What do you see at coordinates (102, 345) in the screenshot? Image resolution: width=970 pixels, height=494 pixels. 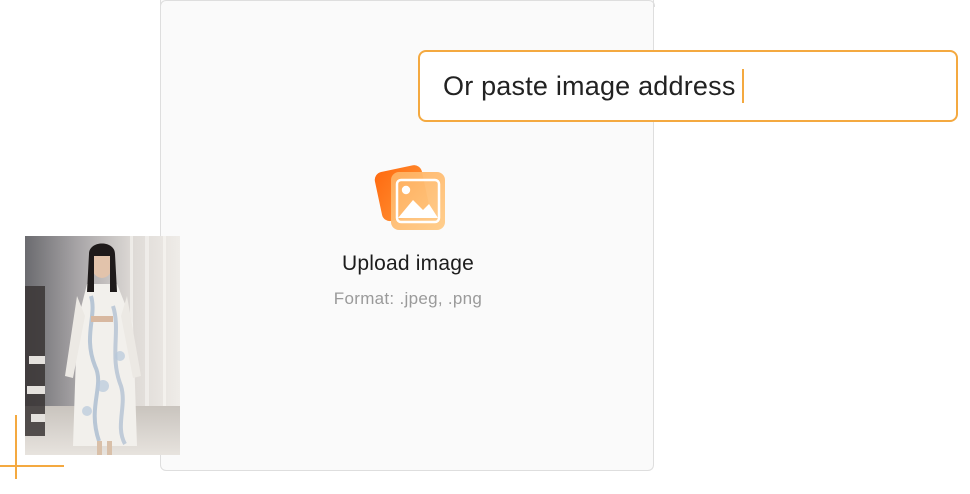 I see `fashion-runway-photo` at bounding box center [102, 345].